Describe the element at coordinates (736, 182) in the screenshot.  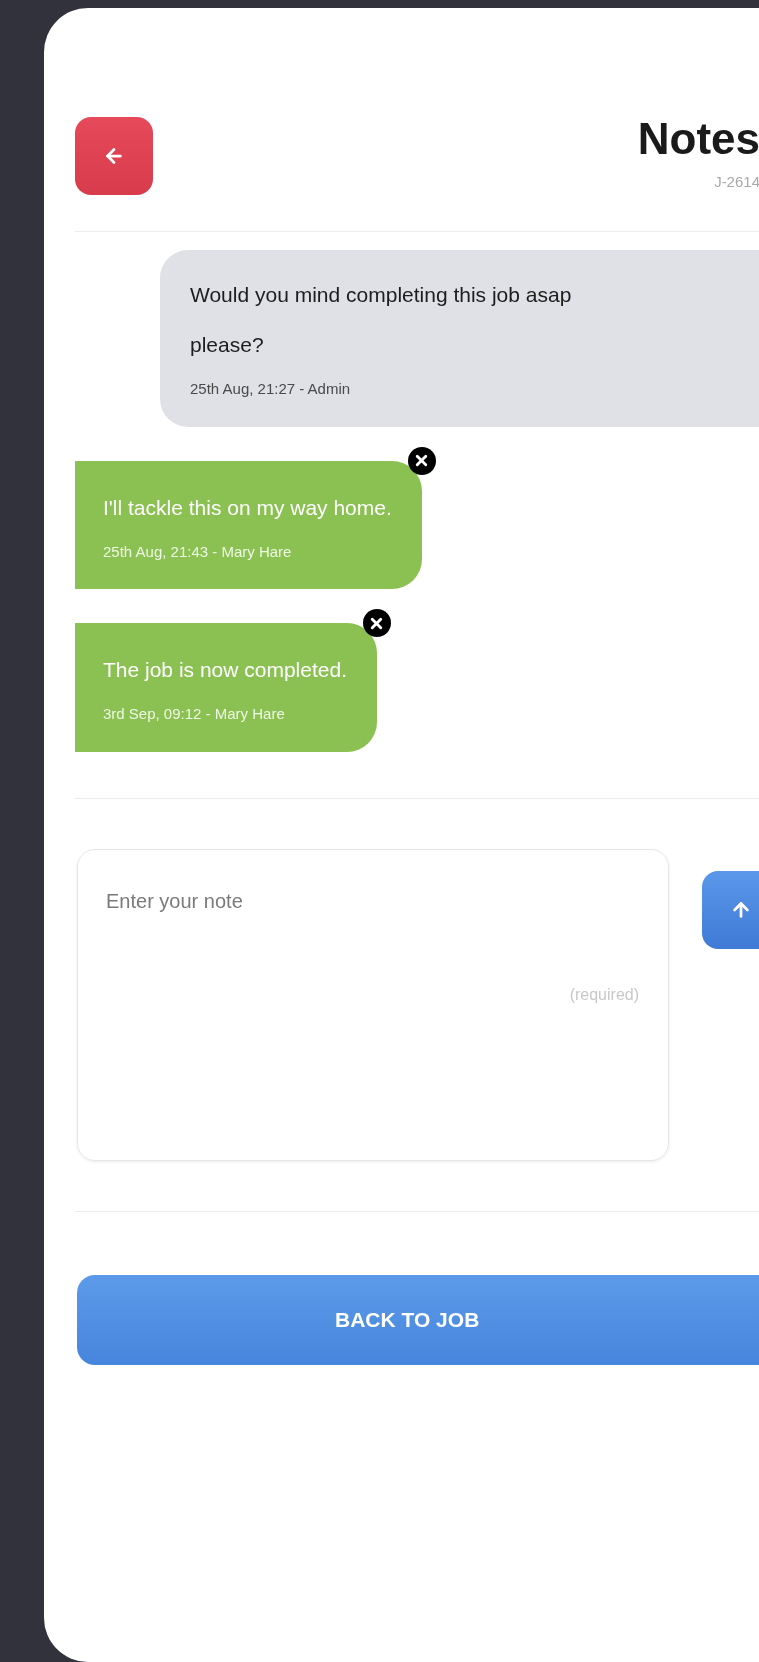
I see `job-number: J-2614` at that location.